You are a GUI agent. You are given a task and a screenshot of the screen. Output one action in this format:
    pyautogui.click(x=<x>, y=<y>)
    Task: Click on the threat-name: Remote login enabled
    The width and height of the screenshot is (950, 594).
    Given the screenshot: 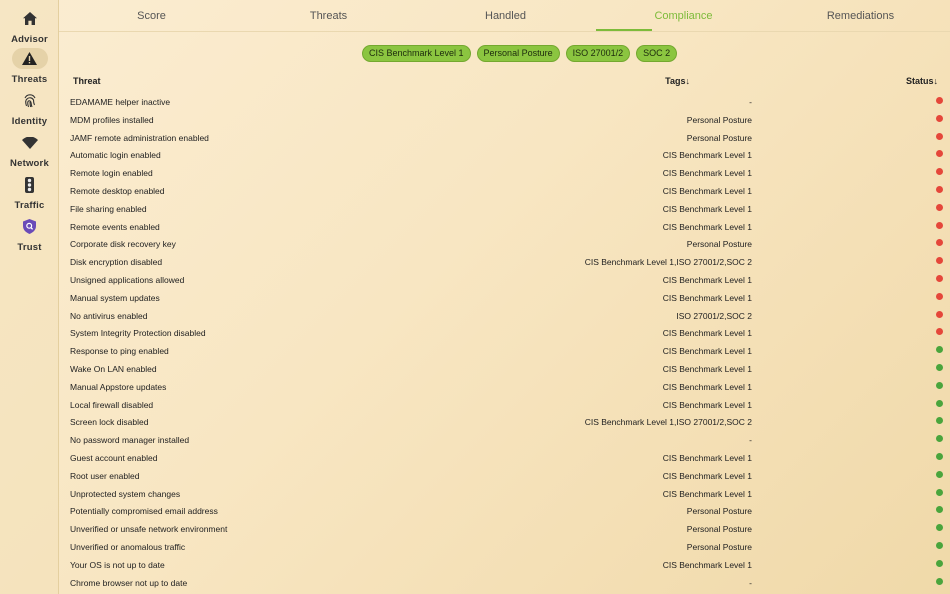 What is the action you would take?
    pyautogui.click(x=111, y=173)
    